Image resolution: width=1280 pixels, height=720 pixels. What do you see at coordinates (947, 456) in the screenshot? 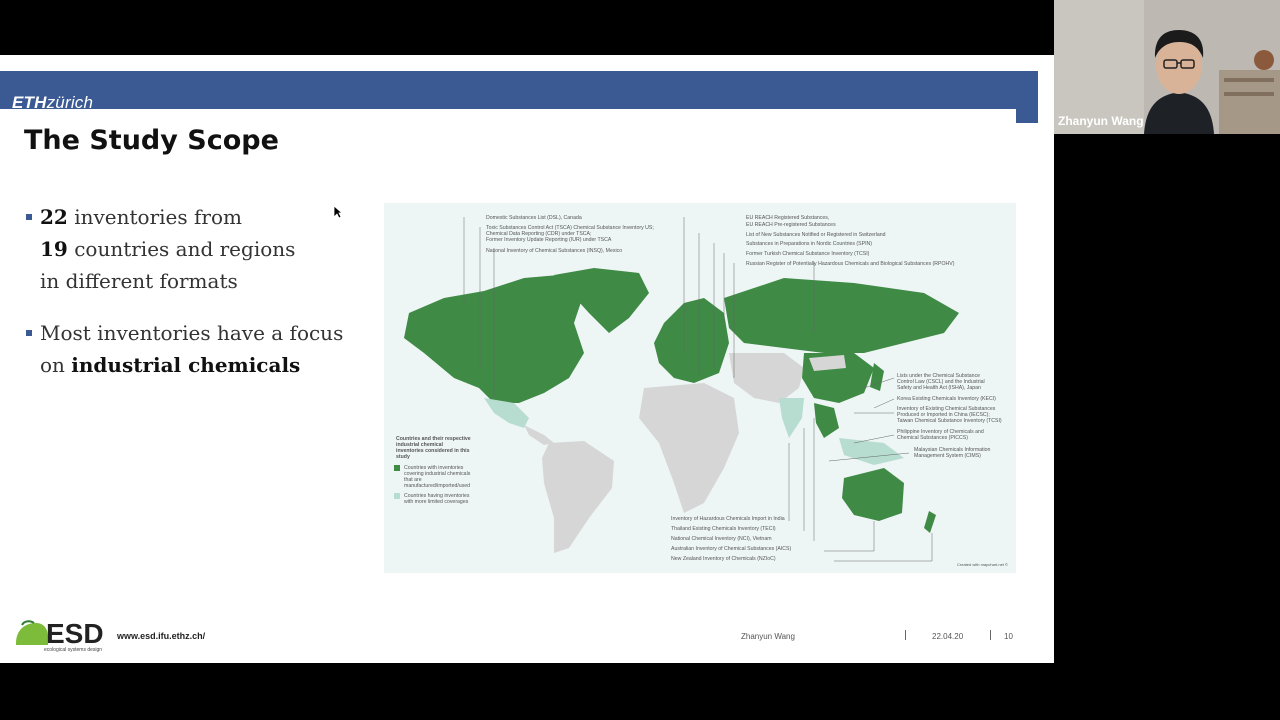
I see `map-label: Management System (CIMS)` at bounding box center [947, 456].